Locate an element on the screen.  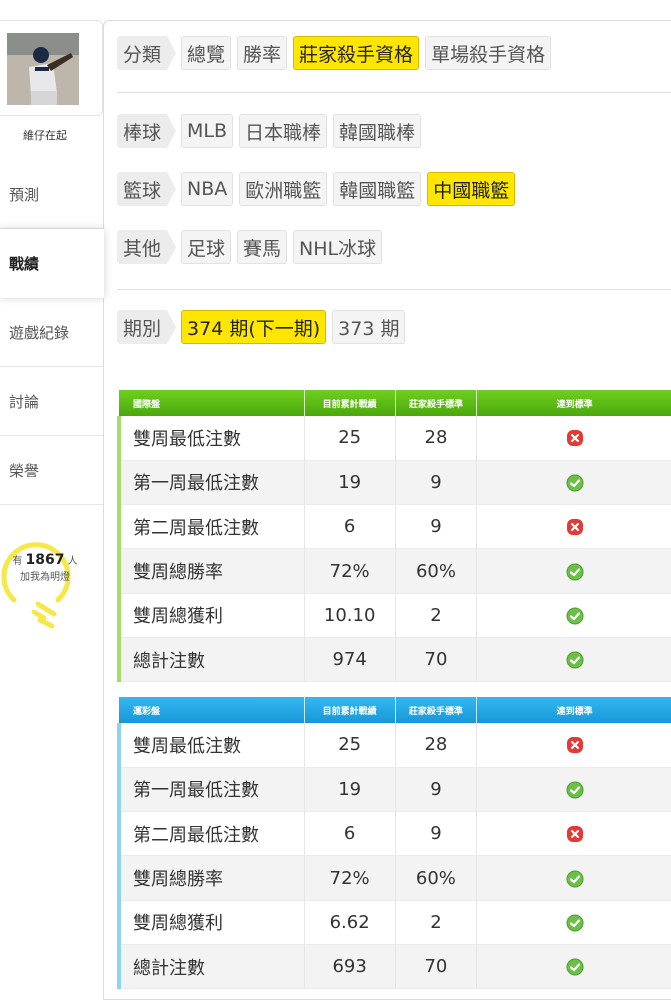
cell-standard: 60% is located at coordinates (435, 878).